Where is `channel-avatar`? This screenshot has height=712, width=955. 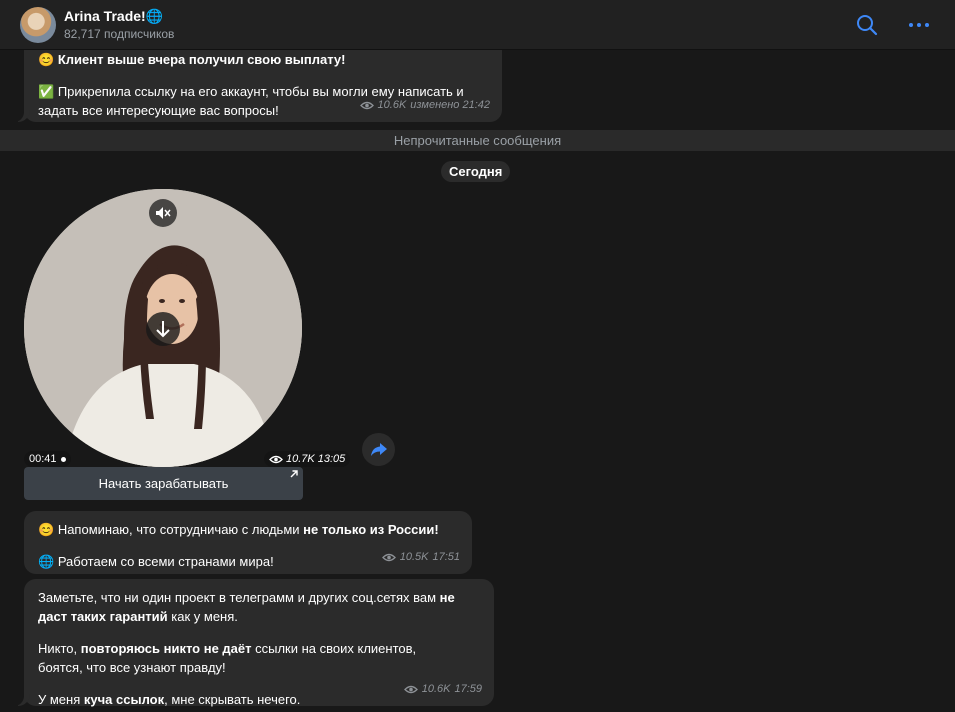
channel-avatar is located at coordinates (38, 24).